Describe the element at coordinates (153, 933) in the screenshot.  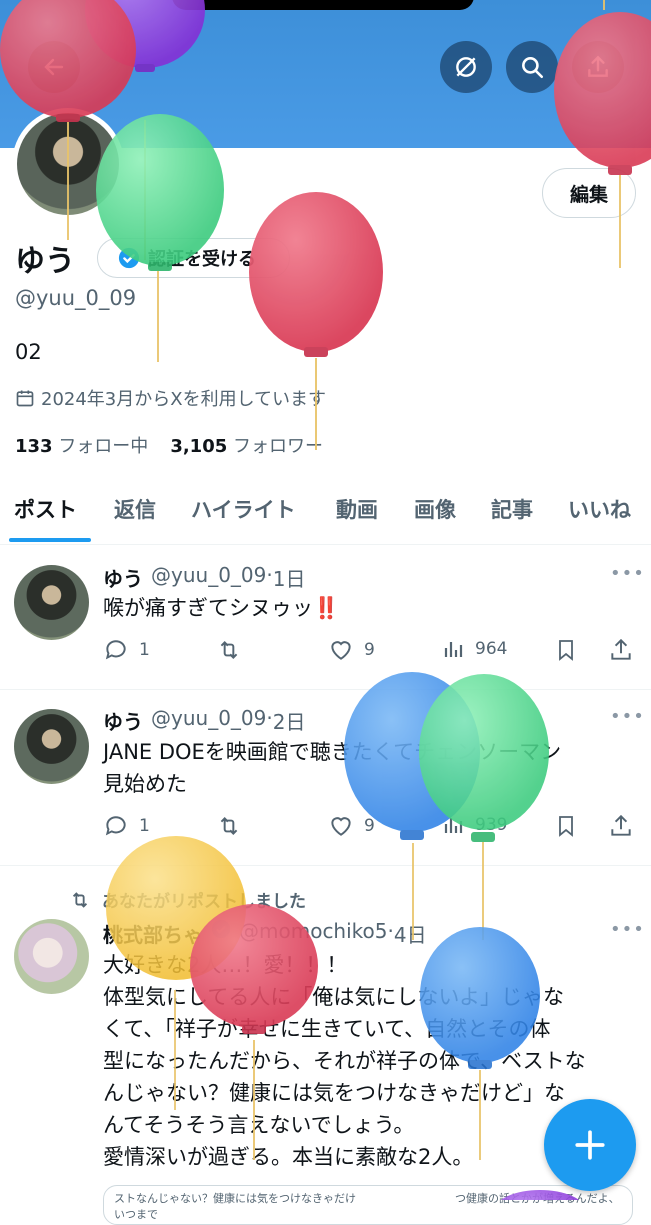
I see `post-author-name: 桃式部ちゃ` at that location.